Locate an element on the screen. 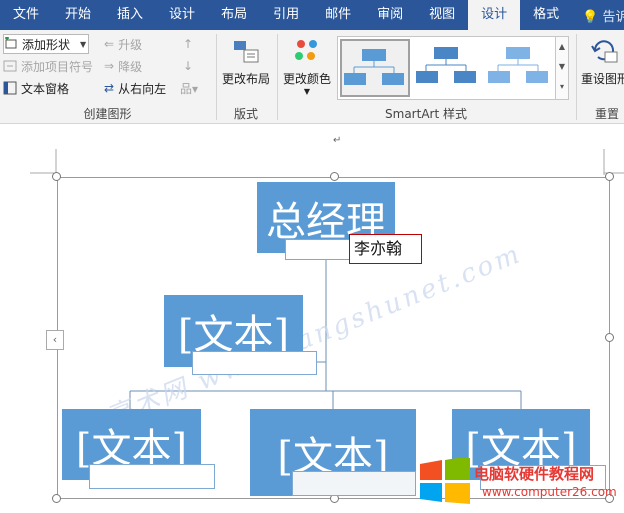  demote-button: ⇒ 降级 is located at coordinates (123, 66).